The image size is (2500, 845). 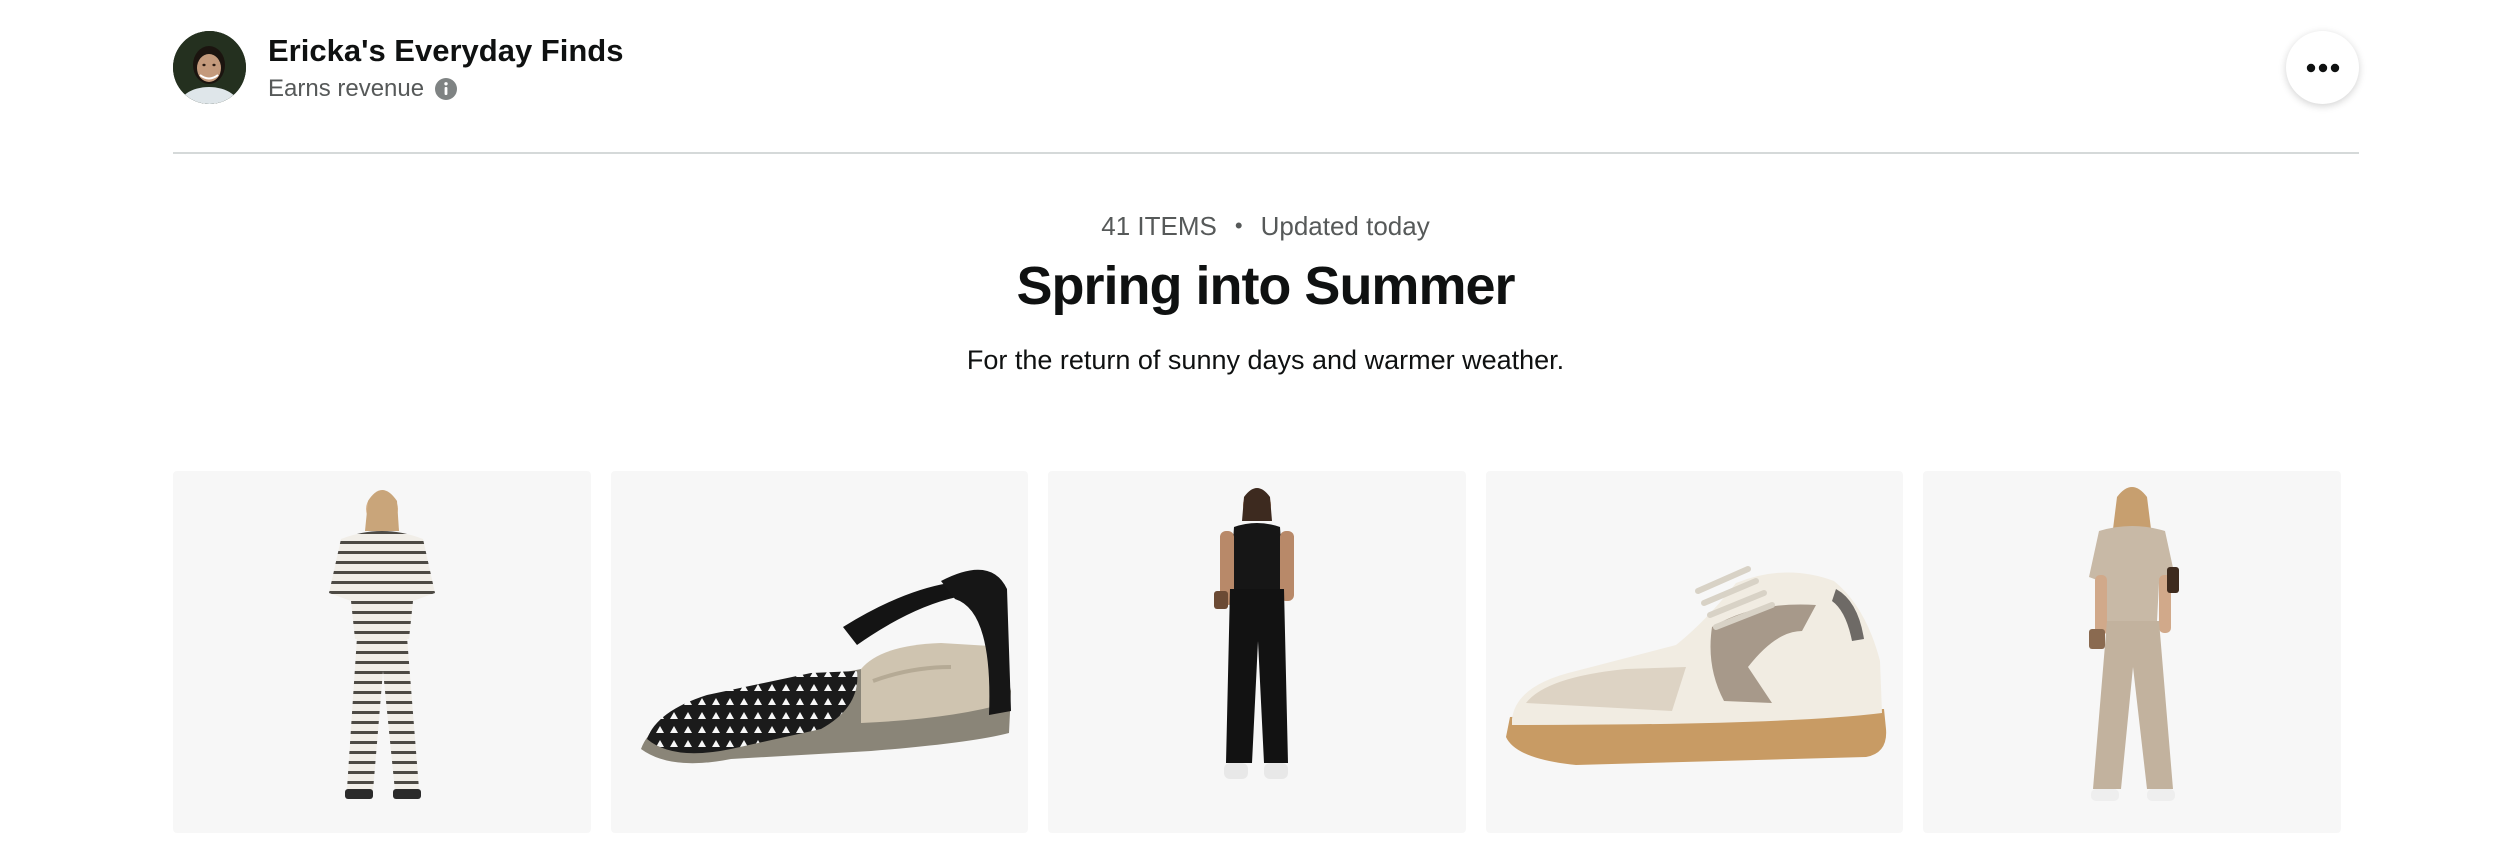 What do you see at coordinates (1266, 153) in the screenshot?
I see `header-divider` at bounding box center [1266, 153].